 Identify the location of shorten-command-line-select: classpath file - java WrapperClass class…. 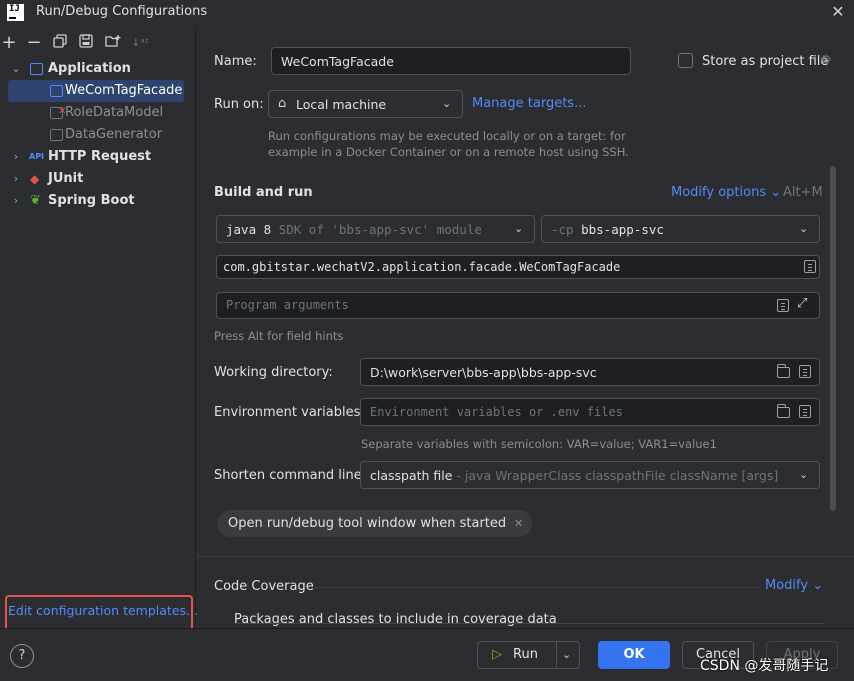
(590, 475).